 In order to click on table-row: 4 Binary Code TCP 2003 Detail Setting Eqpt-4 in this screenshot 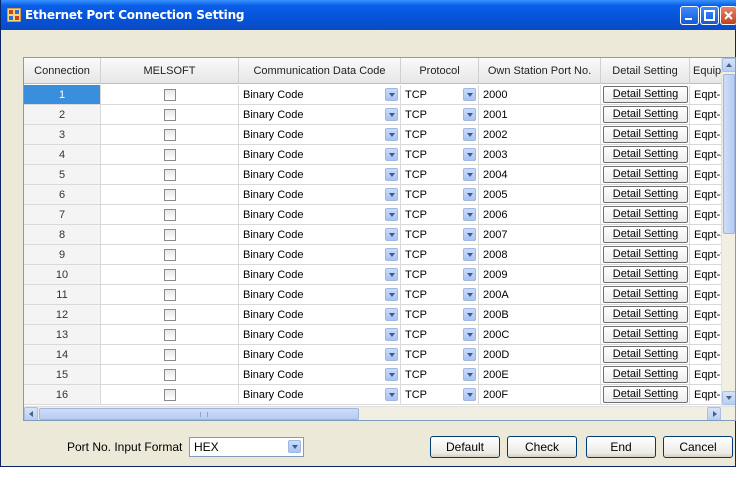, I will do `click(379, 155)`.